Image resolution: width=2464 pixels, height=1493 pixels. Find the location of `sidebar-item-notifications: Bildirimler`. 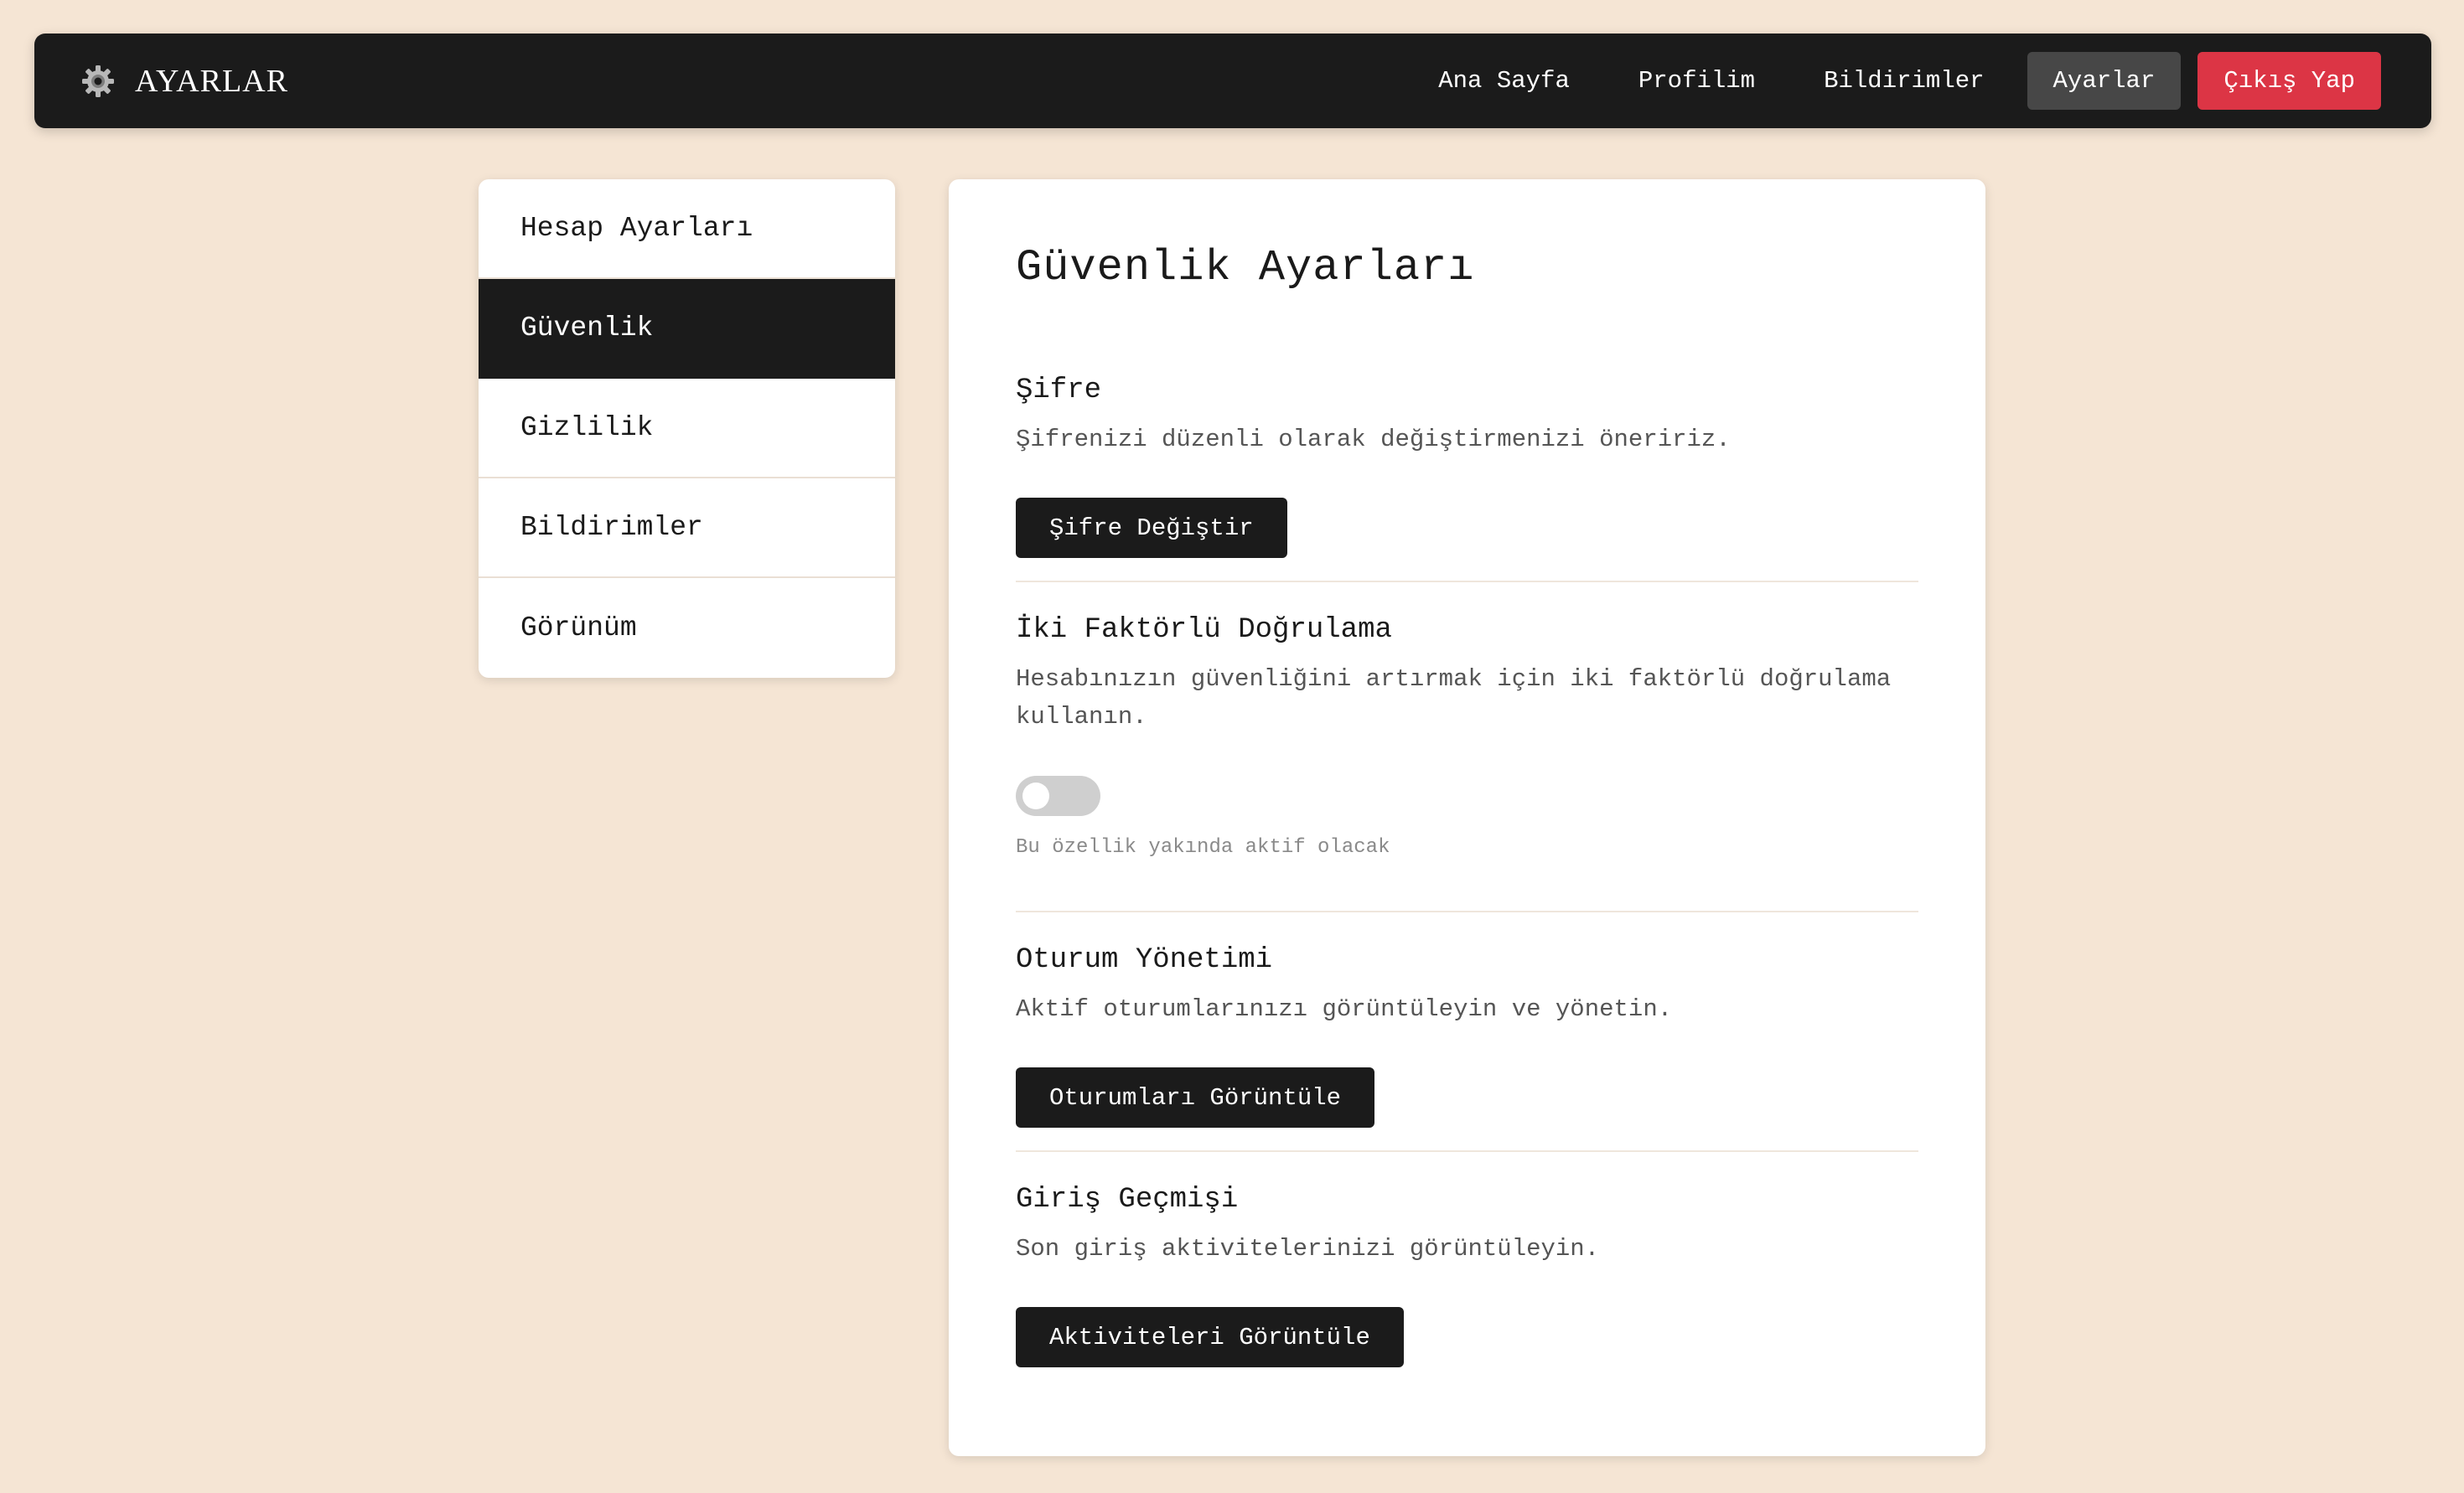

sidebar-item-notifications: Bildirimler is located at coordinates (687, 528).